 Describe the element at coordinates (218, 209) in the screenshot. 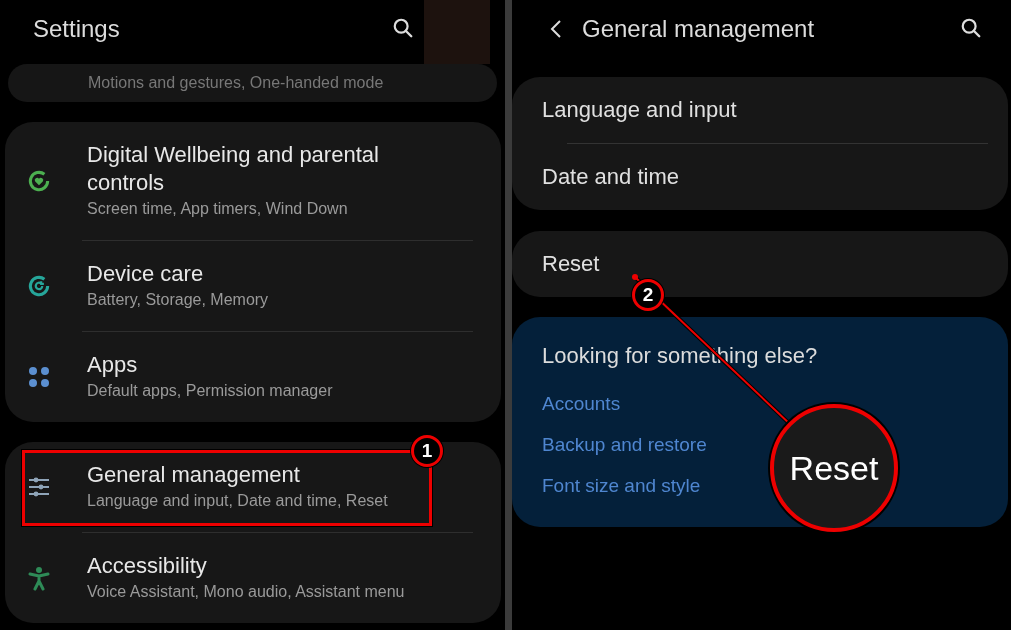

I see `item-subtitle: Screen time, App timers, Wind Down` at that location.